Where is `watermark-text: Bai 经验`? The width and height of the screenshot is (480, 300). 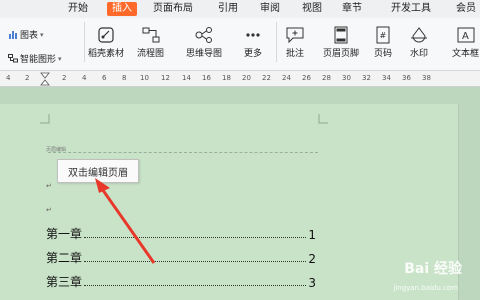
watermark-text: Bai 经验 is located at coordinates (433, 269).